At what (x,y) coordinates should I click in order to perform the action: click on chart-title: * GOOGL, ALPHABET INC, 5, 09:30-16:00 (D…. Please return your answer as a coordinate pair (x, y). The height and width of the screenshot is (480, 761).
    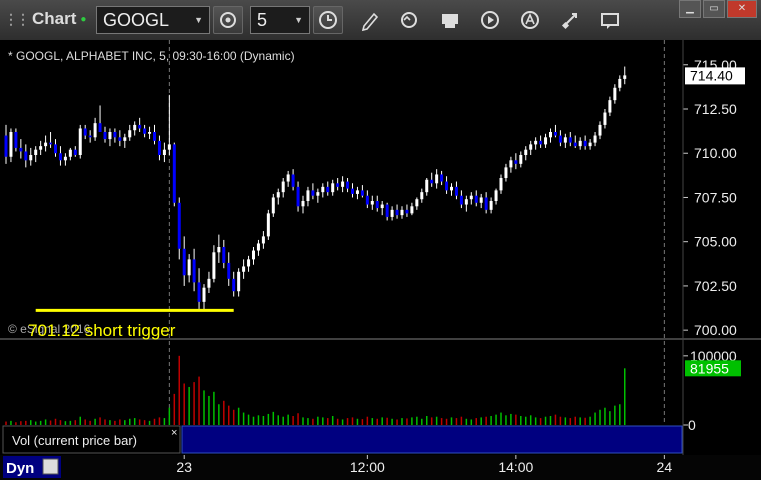
    Looking at the image, I should click on (151, 56).